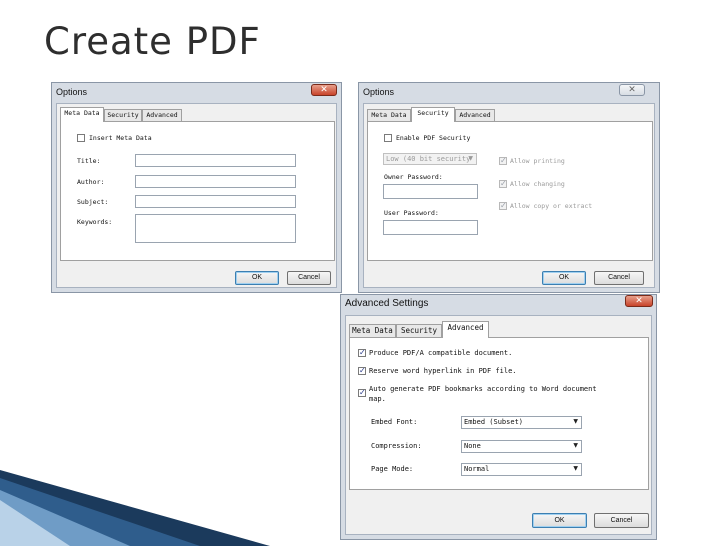  What do you see at coordinates (215, 201) in the screenshot?
I see `subject-field` at bounding box center [215, 201].